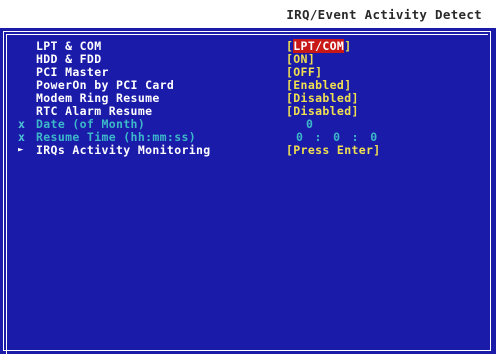  What do you see at coordinates (123, 150) in the screenshot?
I see `setting-label: IRQs Activity Monitoring` at bounding box center [123, 150].